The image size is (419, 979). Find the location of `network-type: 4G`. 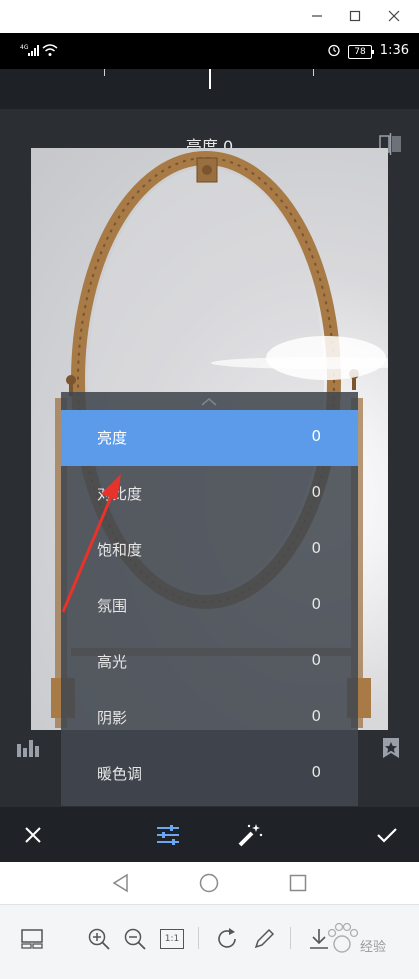

network-type: 4G is located at coordinates (24, 47).